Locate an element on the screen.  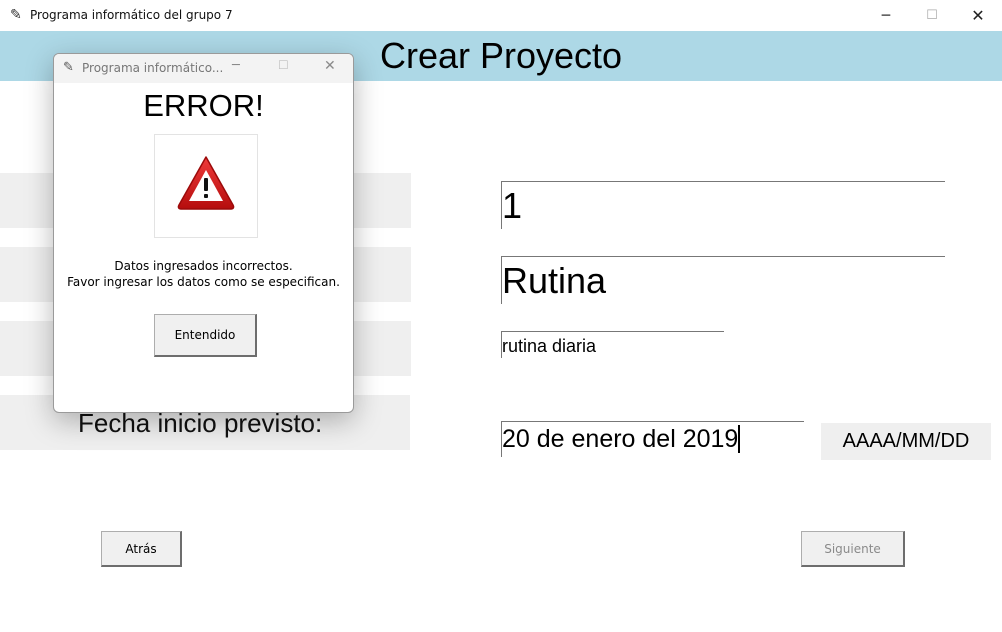
maximize-button: ☐ is located at coordinates (932, 15).